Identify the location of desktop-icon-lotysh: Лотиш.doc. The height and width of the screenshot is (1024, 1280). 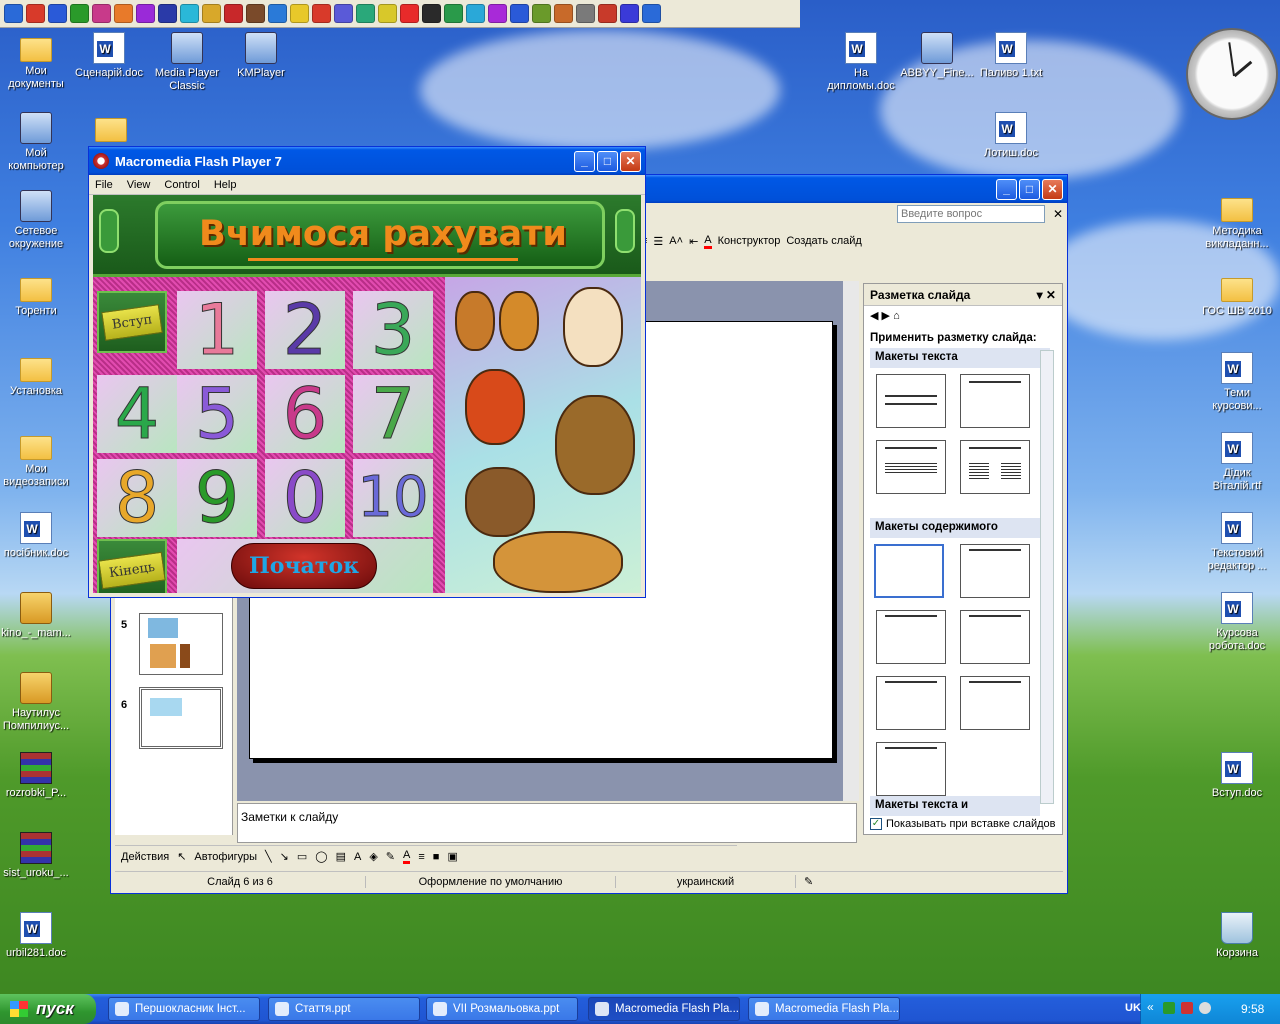
(1011, 136).